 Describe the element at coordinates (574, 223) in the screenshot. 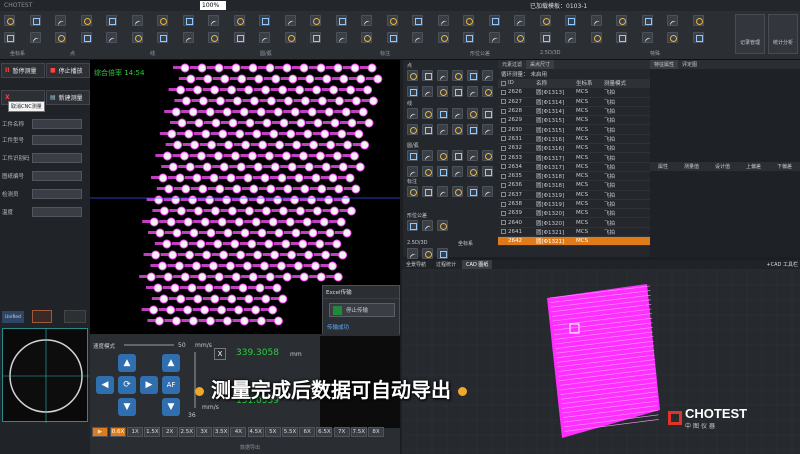

I see `table-row: 2640 圆[Φ1320] MCS 飞拍` at that location.